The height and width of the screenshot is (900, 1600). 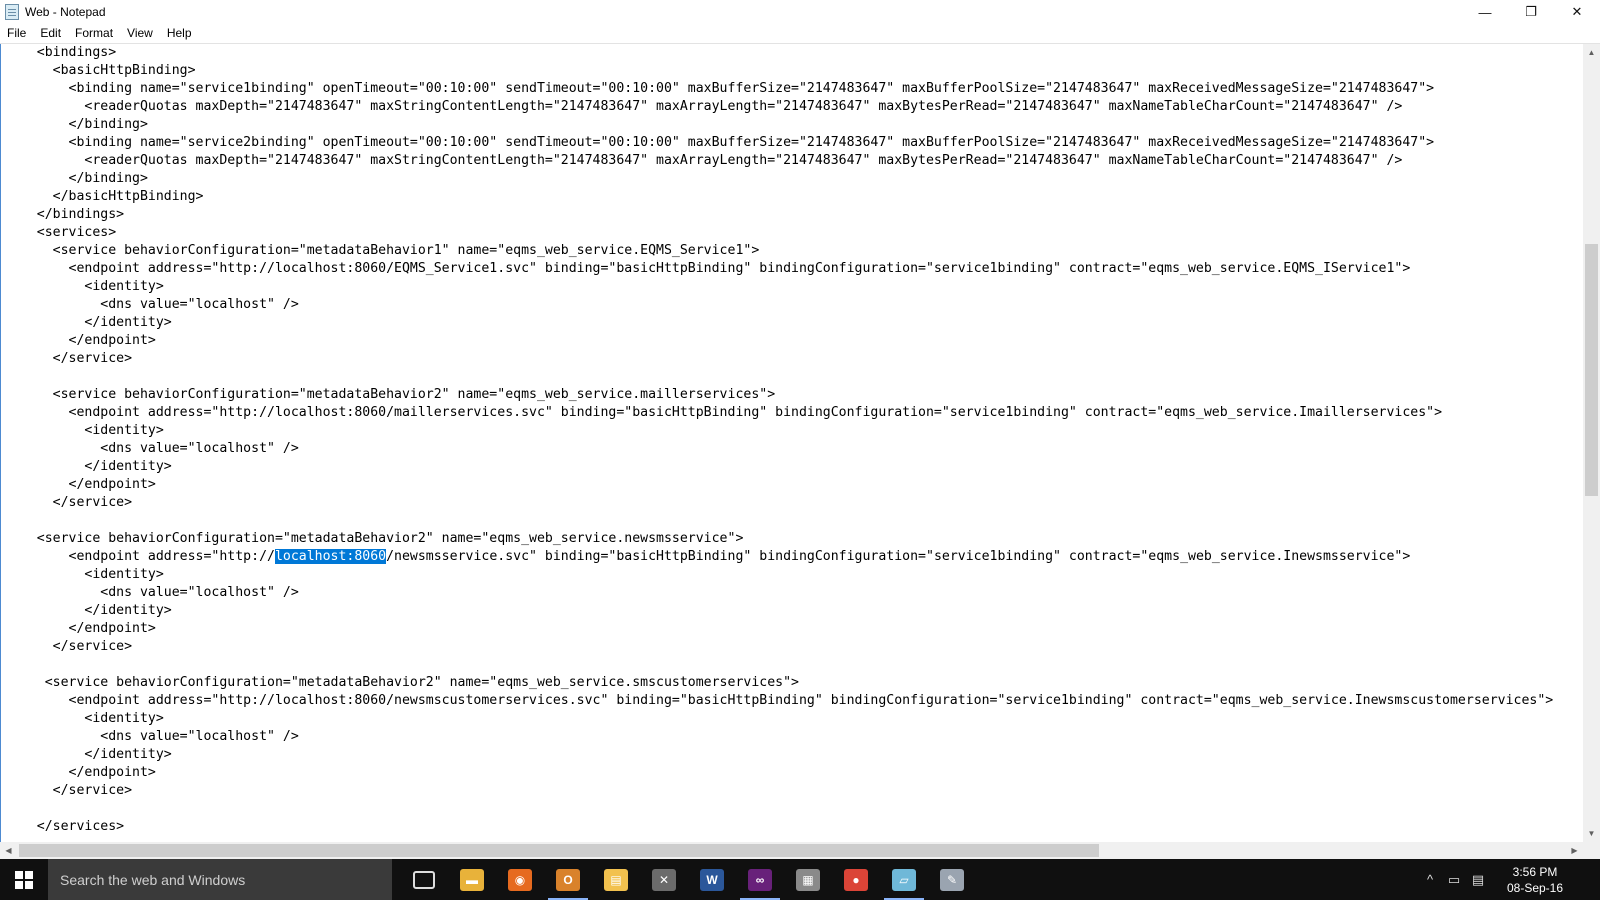 I want to click on file-explorer-folder-icon: ▬, so click(x=472, y=879).